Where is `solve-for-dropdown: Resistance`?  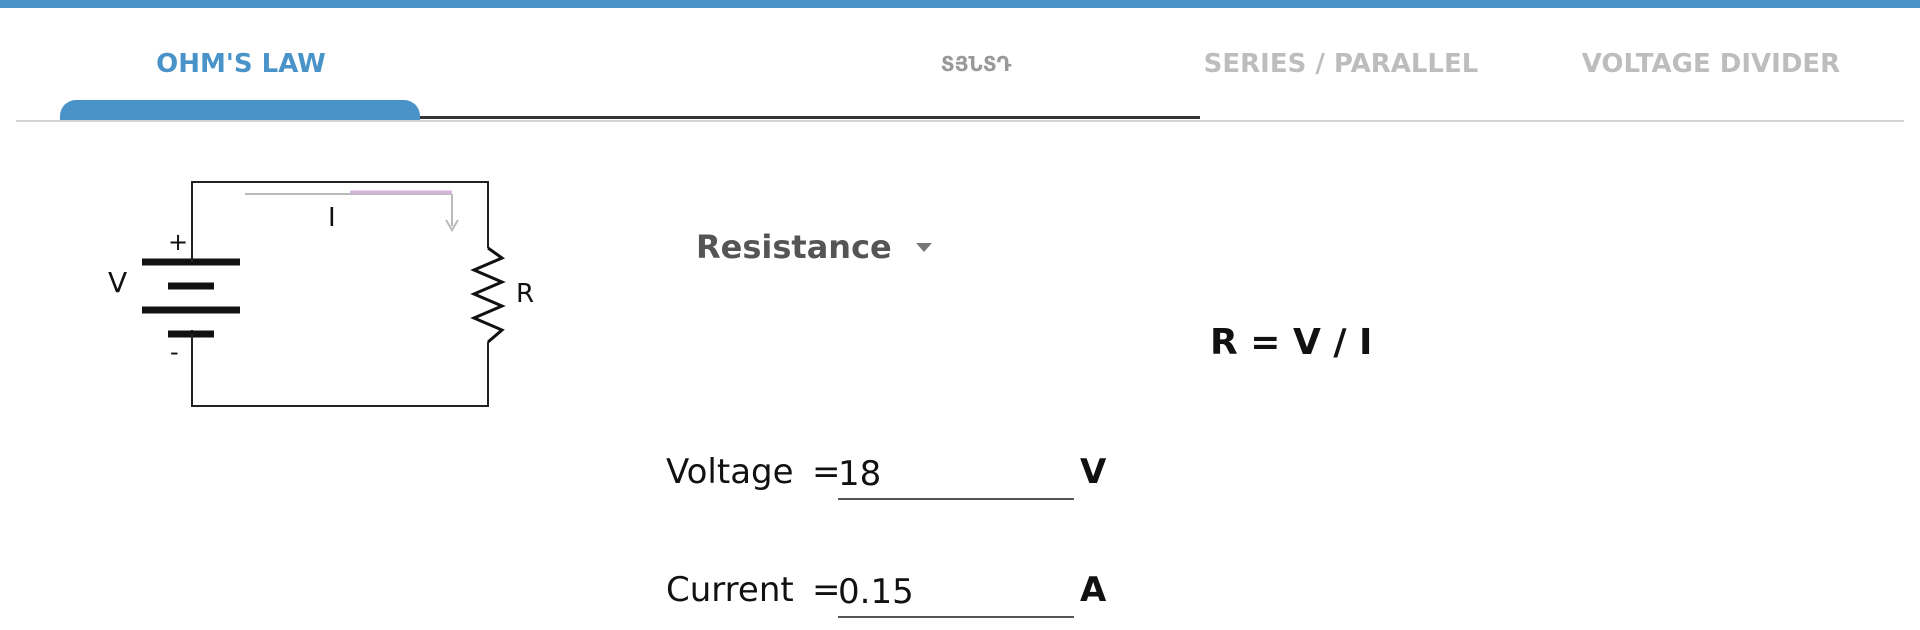
solve-for-dropdown: Resistance is located at coordinates (814, 247).